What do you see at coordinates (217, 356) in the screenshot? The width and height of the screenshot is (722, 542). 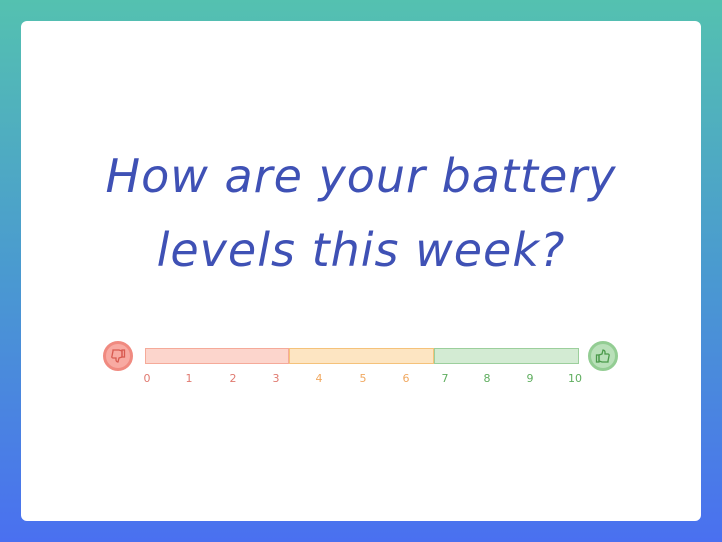 I see `scale-segment-low` at bounding box center [217, 356].